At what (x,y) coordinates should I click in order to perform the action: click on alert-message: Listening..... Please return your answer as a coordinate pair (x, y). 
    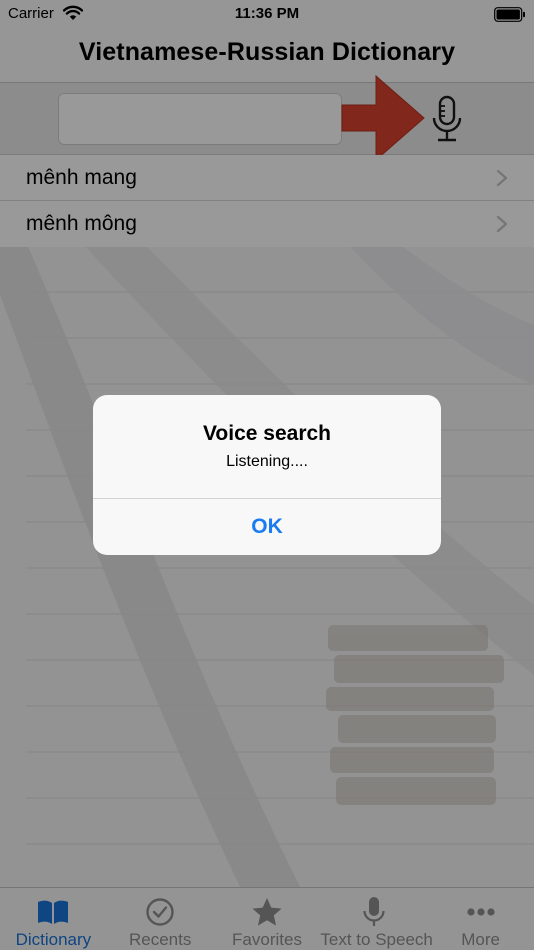
    Looking at the image, I should click on (267, 461).